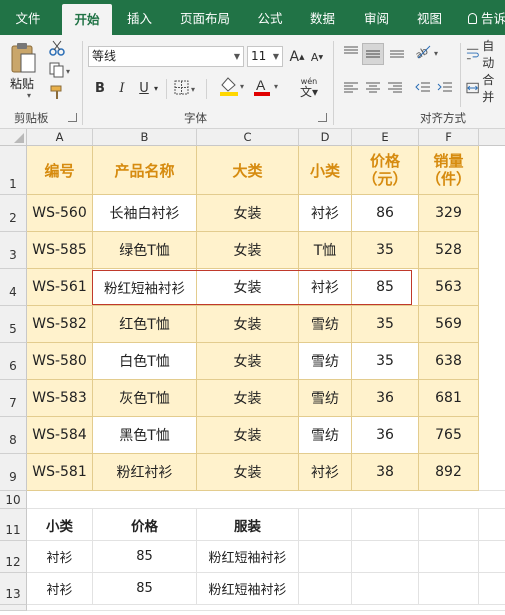 Image resolution: width=505 pixels, height=615 pixels. Describe the element at coordinates (28, 17) in the screenshot. I see `tab-file: 文件` at that location.